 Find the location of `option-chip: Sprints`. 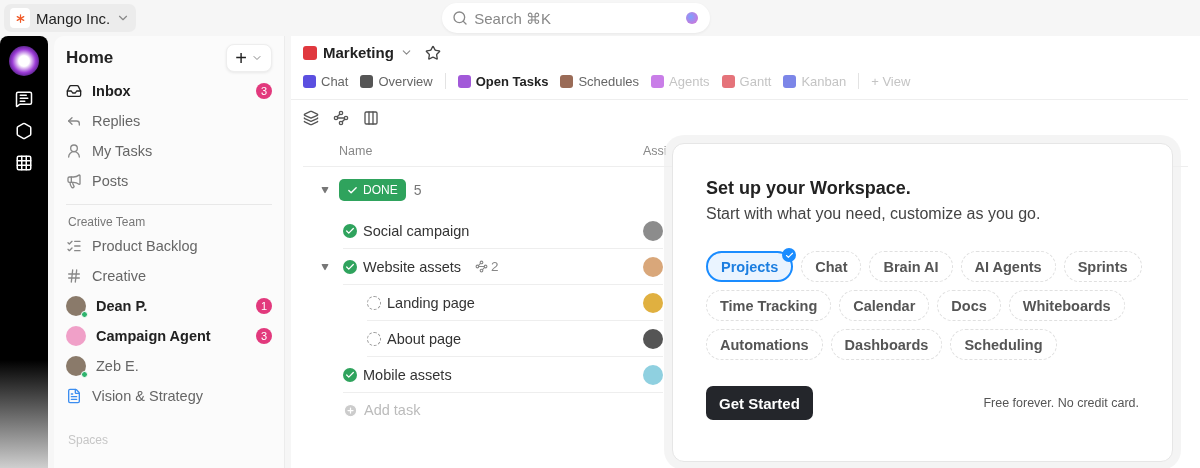

option-chip: Sprints is located at coordinates (1102, 266).